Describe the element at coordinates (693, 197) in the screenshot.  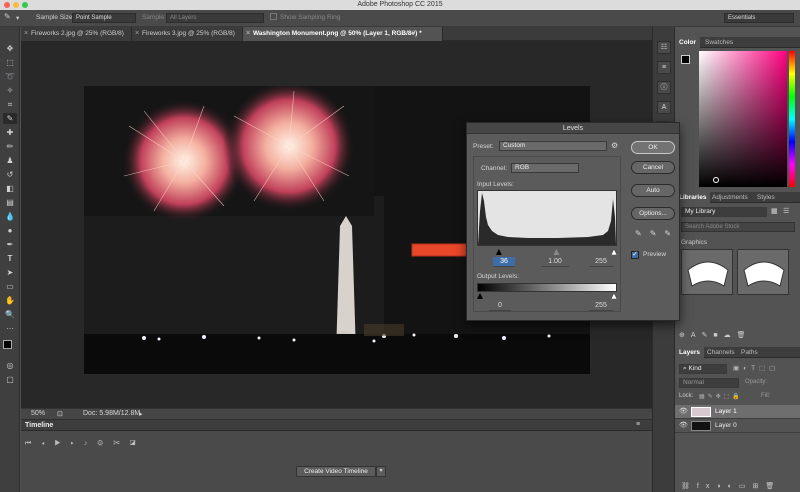
I see `tab-libraries: Libraries` at that location.